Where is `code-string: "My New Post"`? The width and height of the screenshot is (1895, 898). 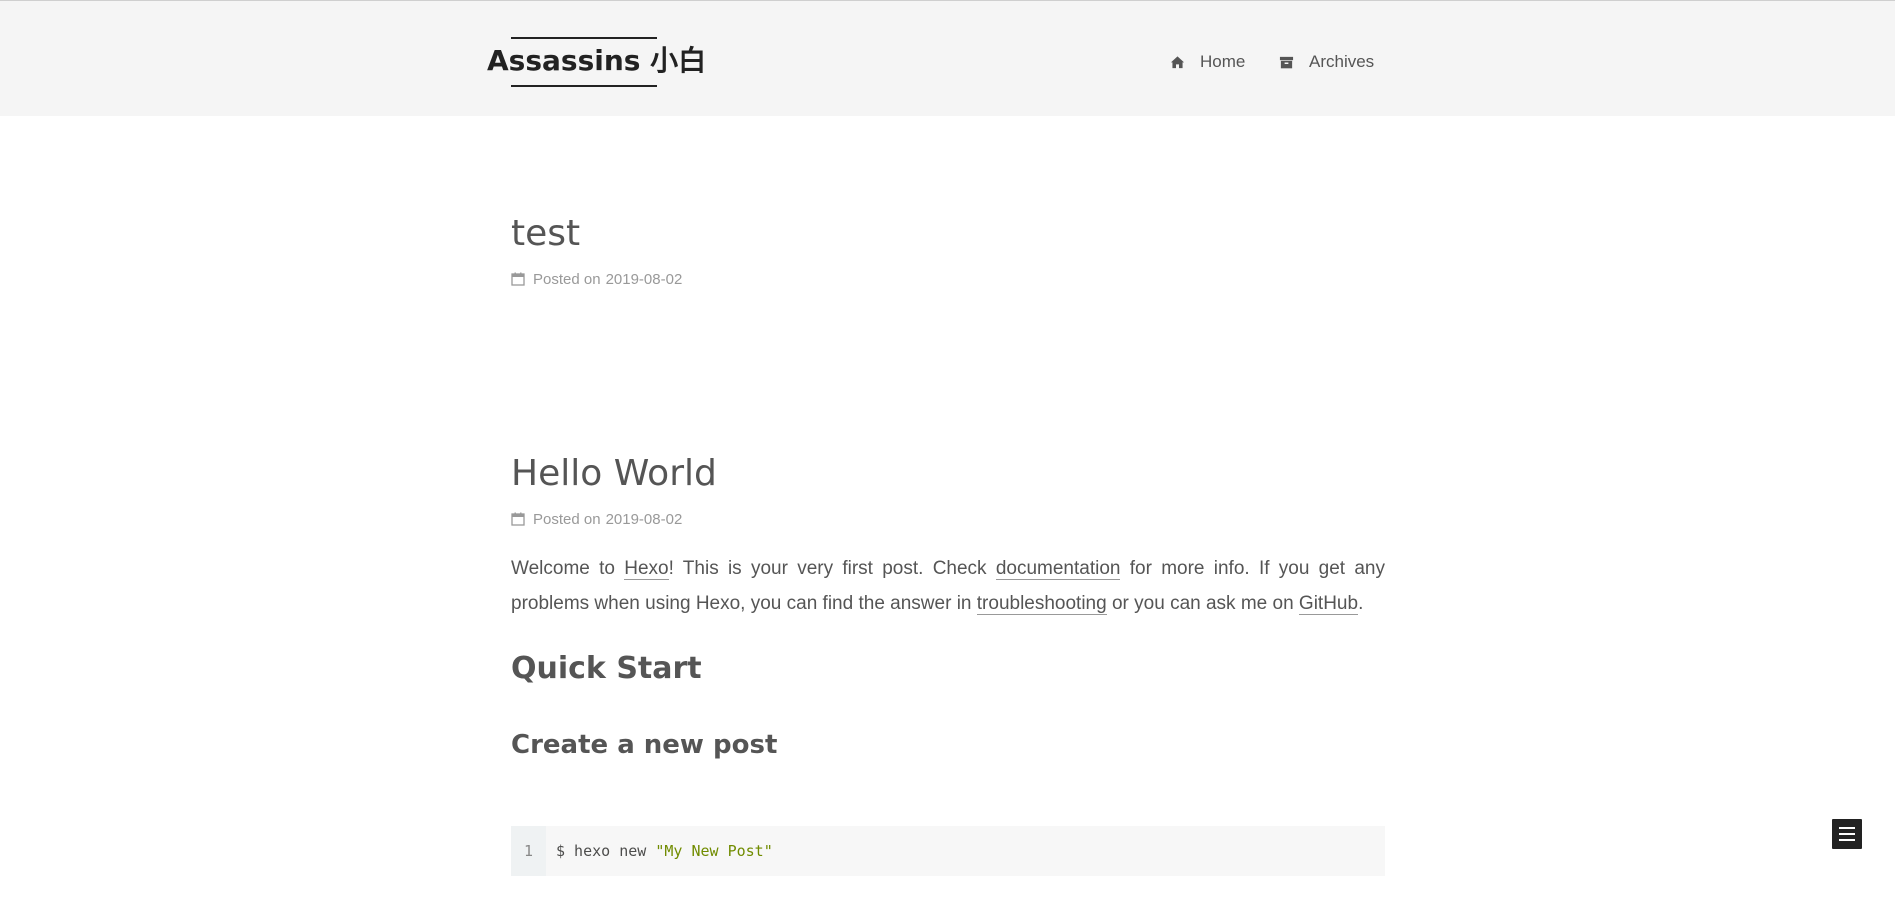 code-string: "My New Post" is located at coordinates (714, 851).